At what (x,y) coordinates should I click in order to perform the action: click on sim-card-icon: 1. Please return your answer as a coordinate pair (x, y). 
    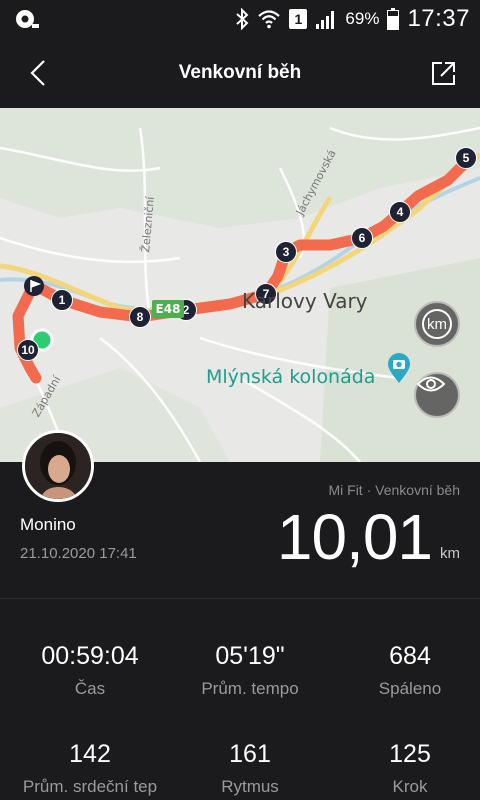
    Looking at the image, I should click on (298, 19).